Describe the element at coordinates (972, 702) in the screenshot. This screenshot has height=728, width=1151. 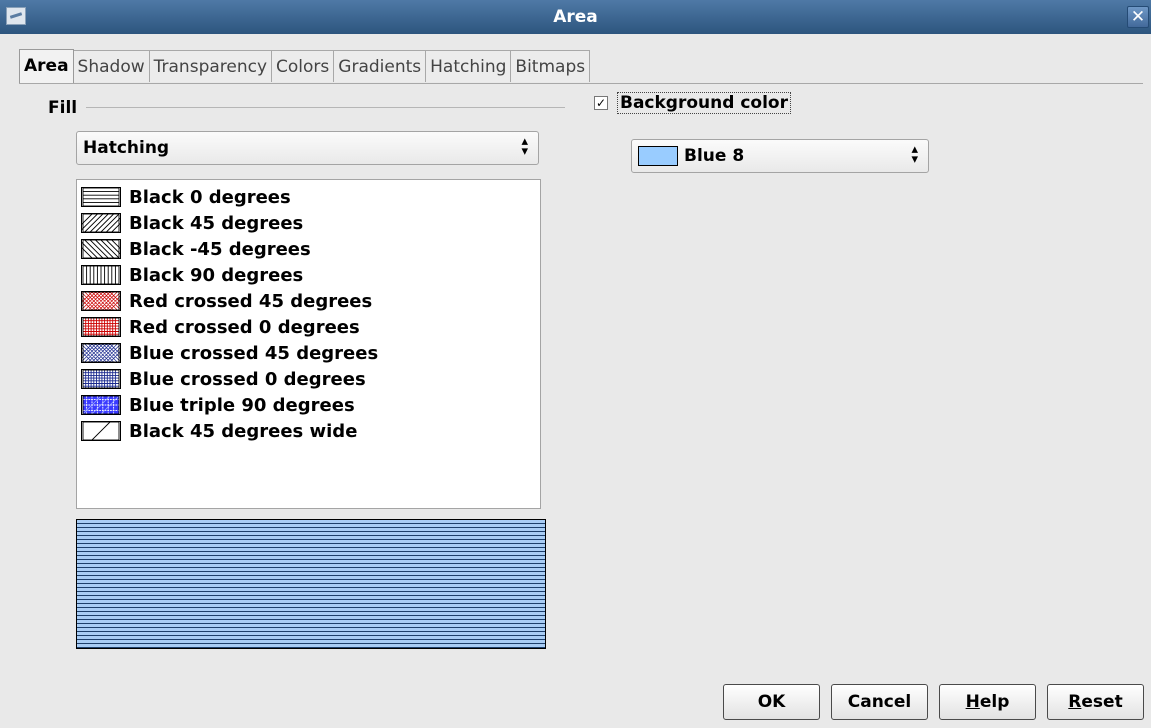
I see `help-mnemonic: H` at that location.